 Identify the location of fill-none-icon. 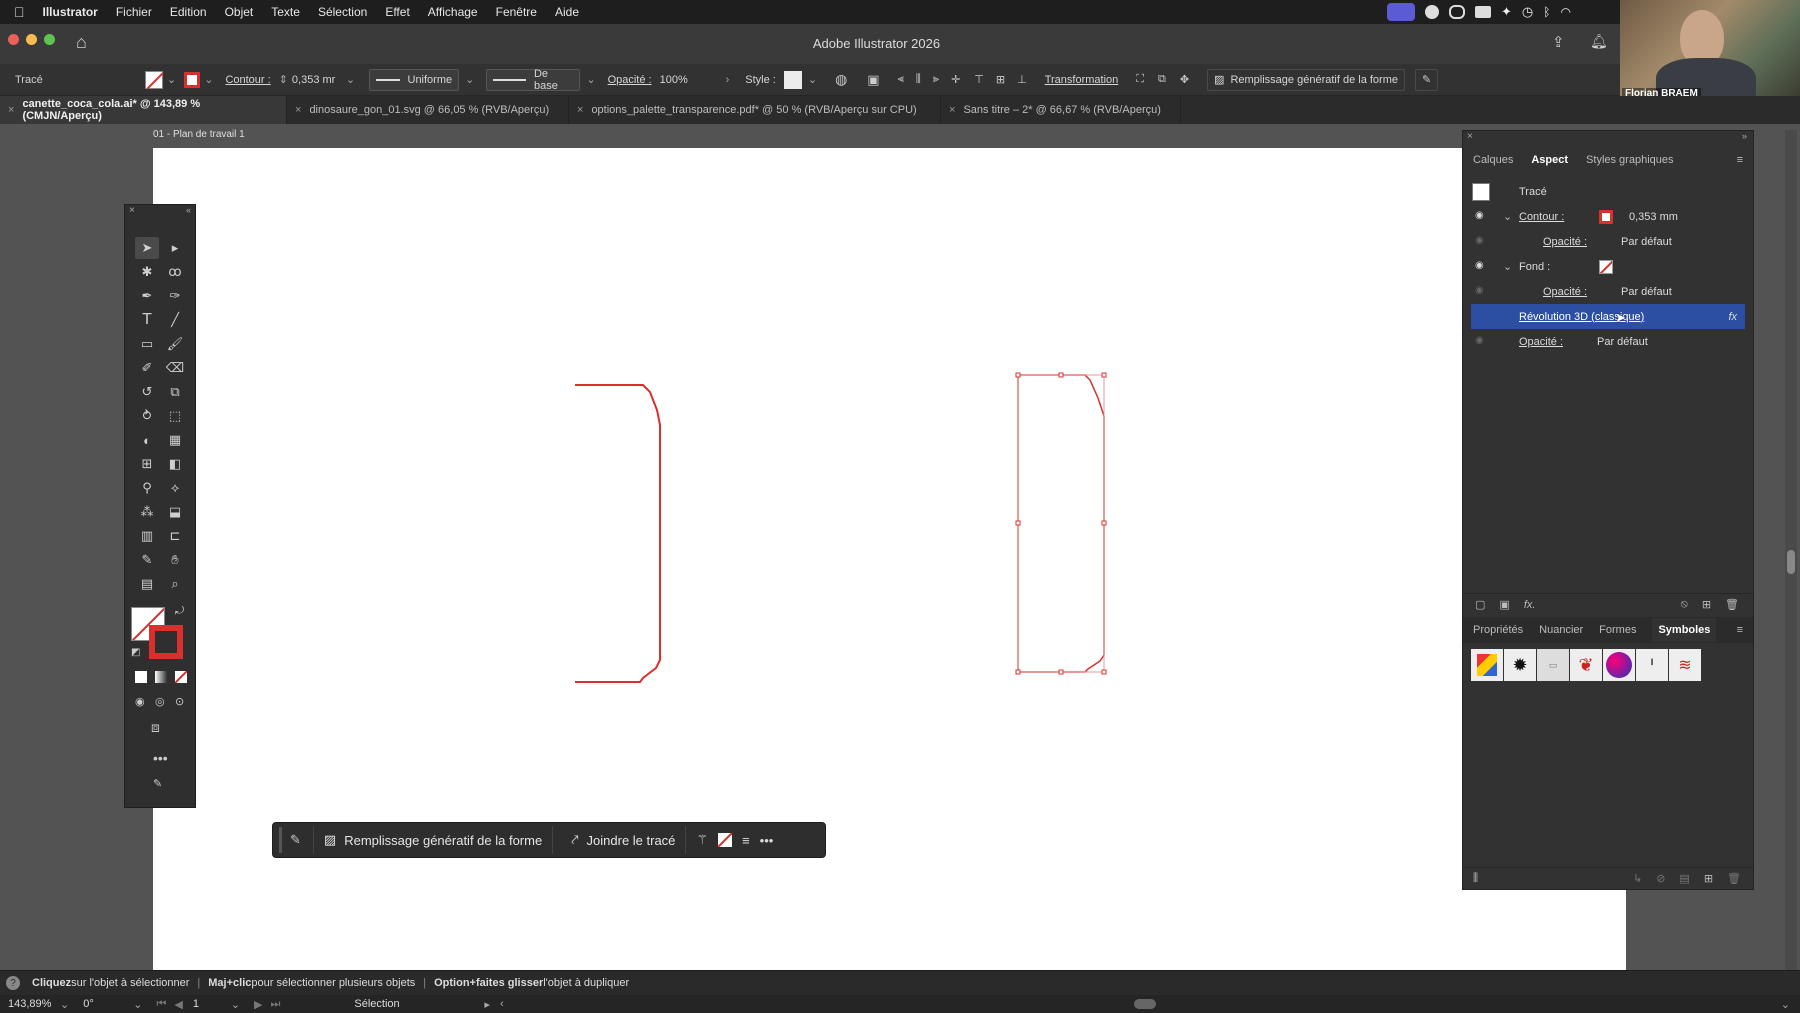
(725, 840).